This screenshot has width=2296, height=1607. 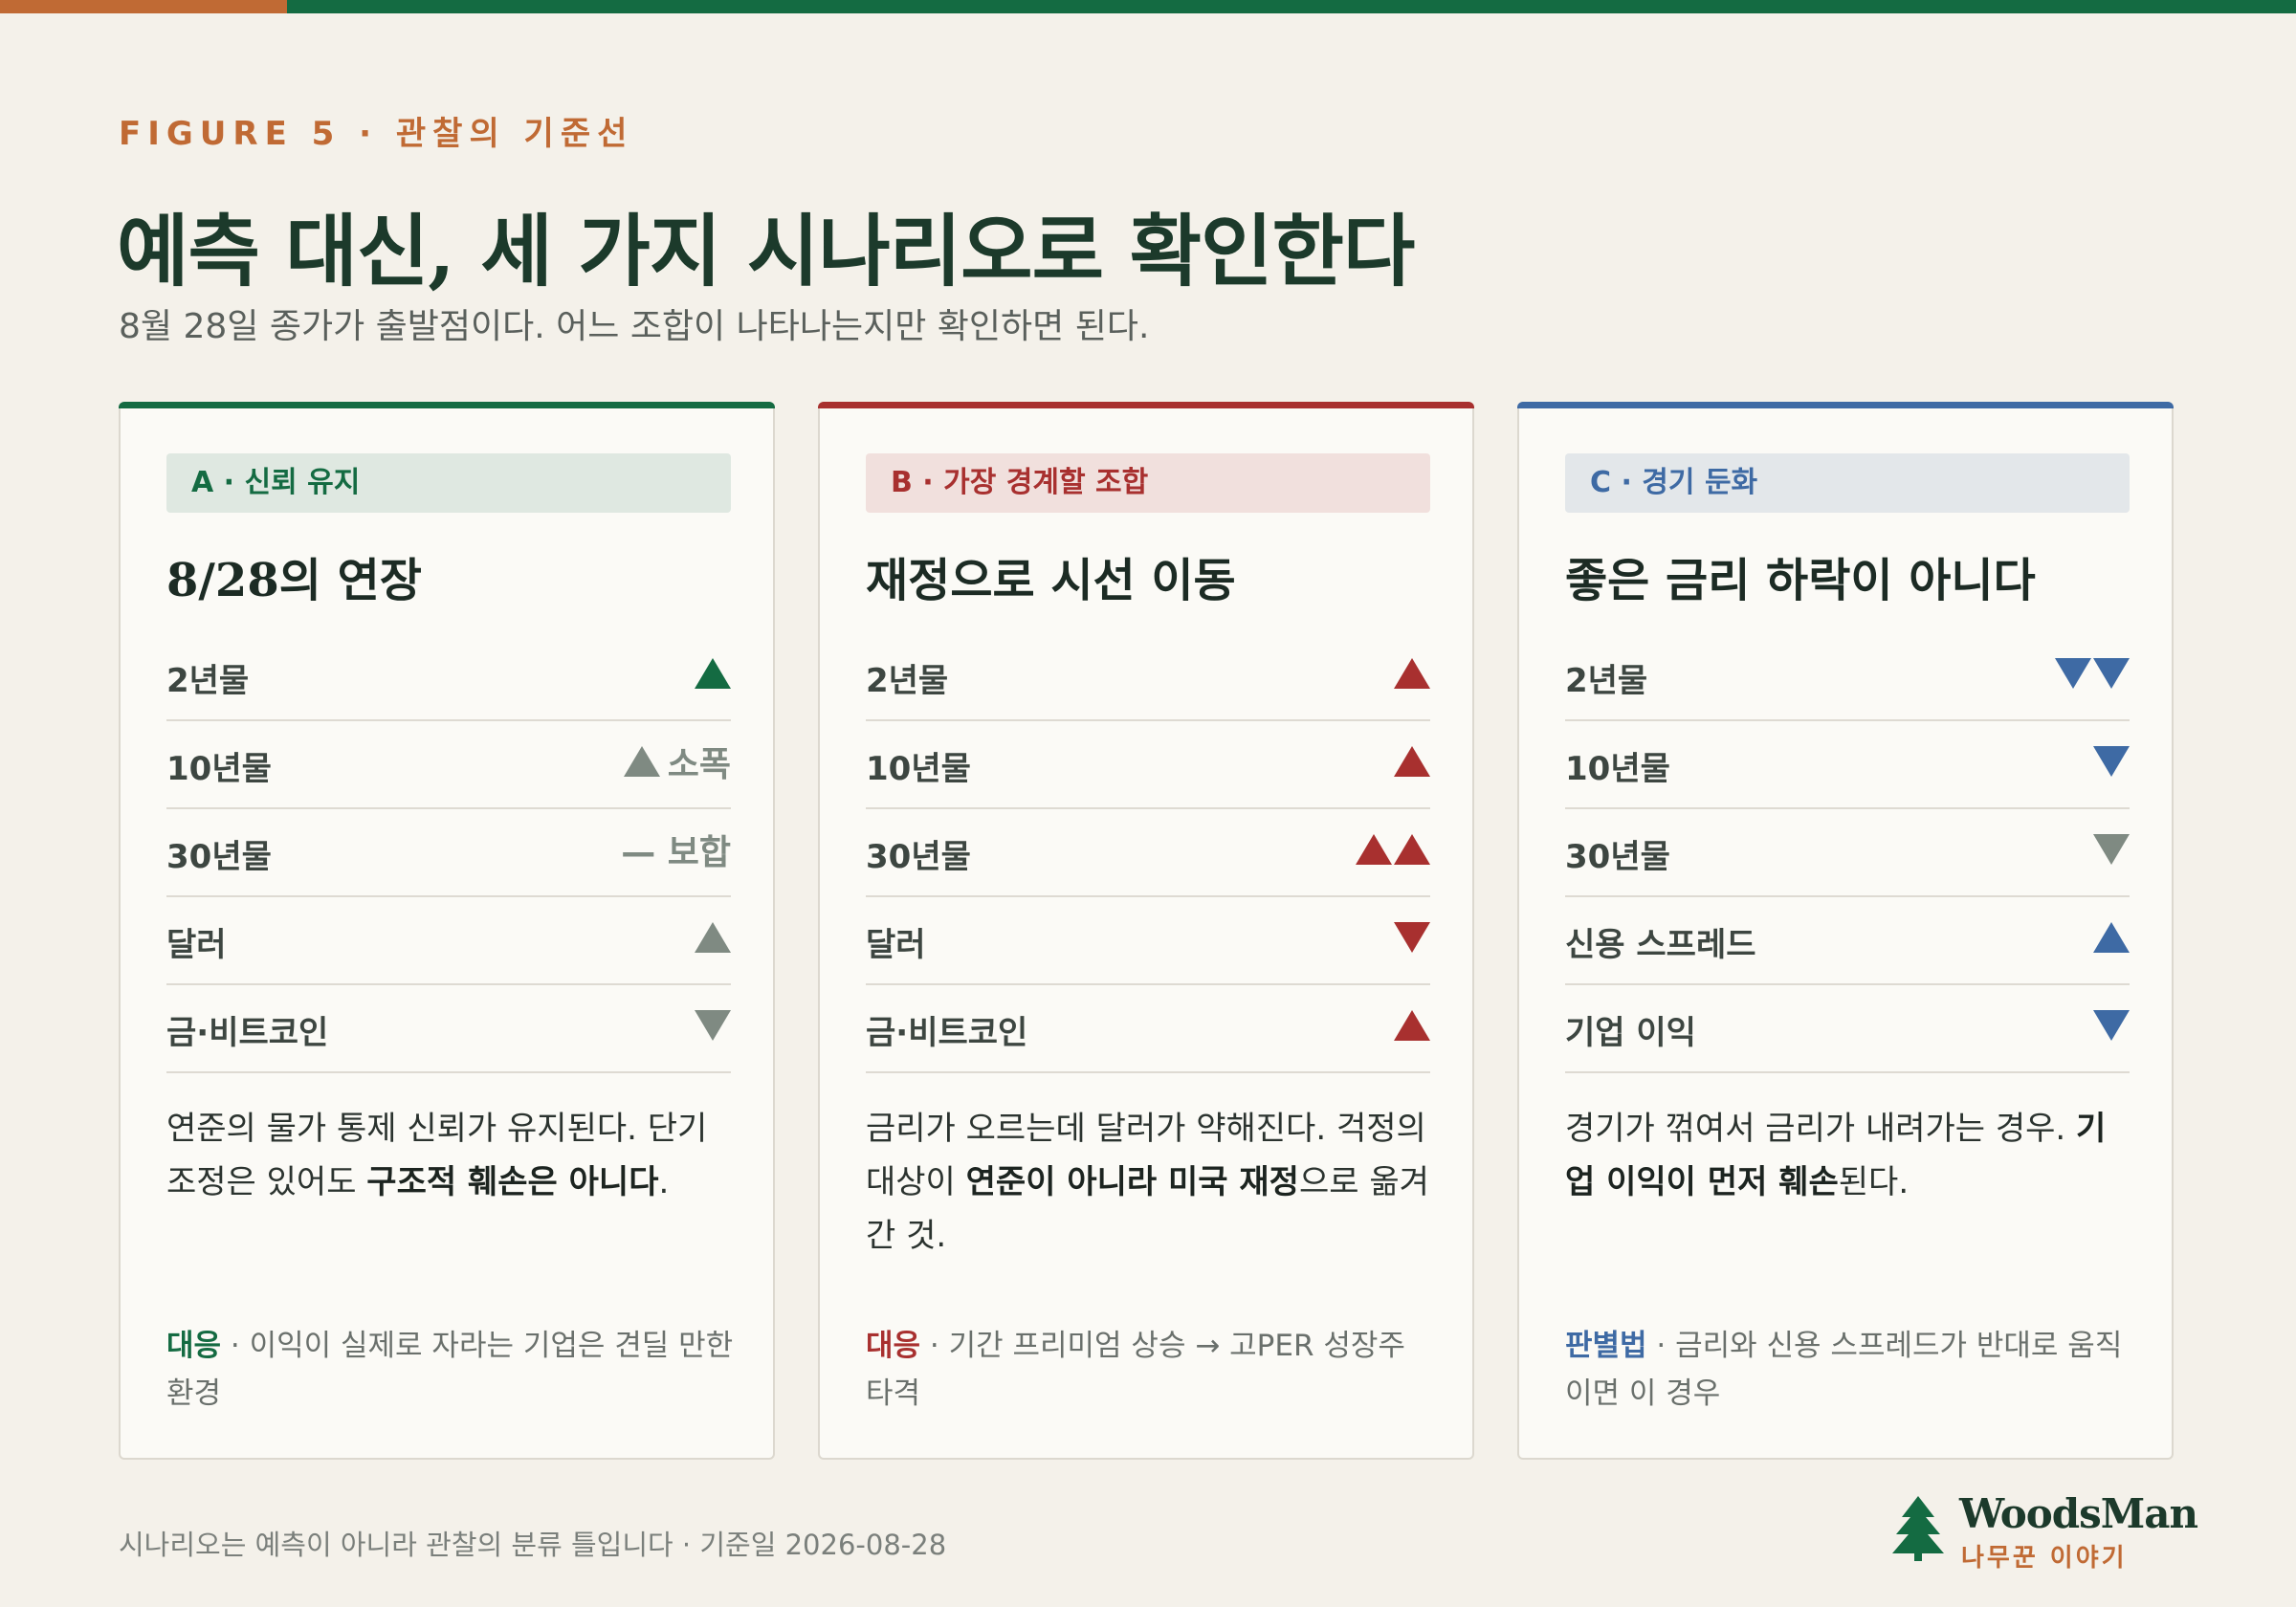 What do you see at coordinates (513, 1182) in the screenshot?
I see `description-emphasis: 구조적 훼손은 아니다` at bounding box center [513, 1182].